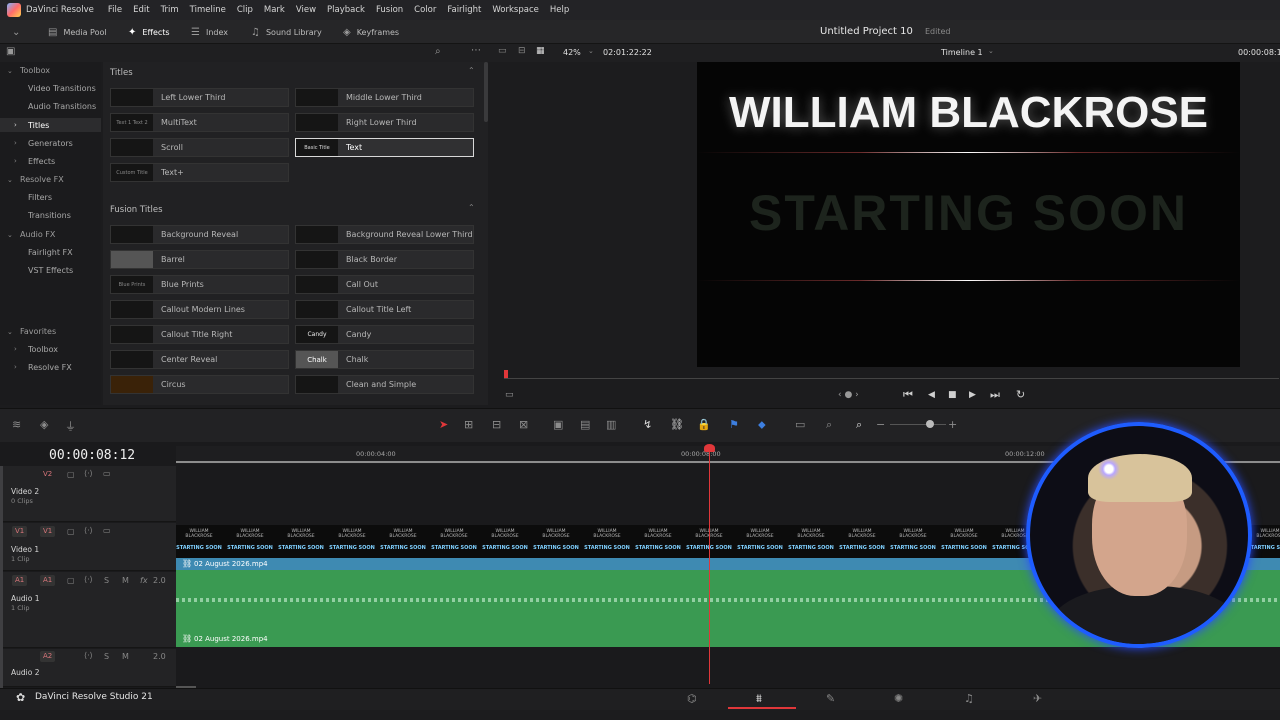  I want to click on viewer-display-icon: ▦, so click(540, 51).